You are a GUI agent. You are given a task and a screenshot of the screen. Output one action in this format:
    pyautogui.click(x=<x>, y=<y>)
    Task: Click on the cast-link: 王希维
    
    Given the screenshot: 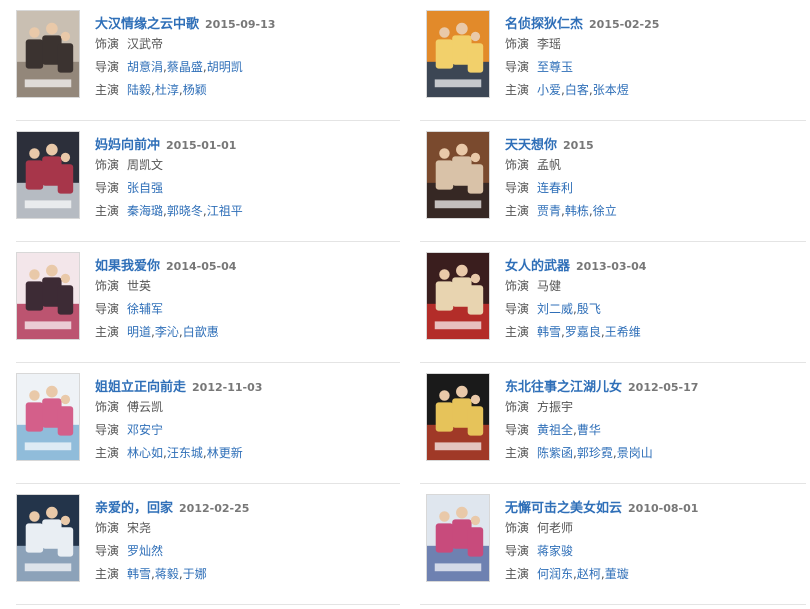 What is the action you would take?
    pyautogui.click(x=623, y=332)
    